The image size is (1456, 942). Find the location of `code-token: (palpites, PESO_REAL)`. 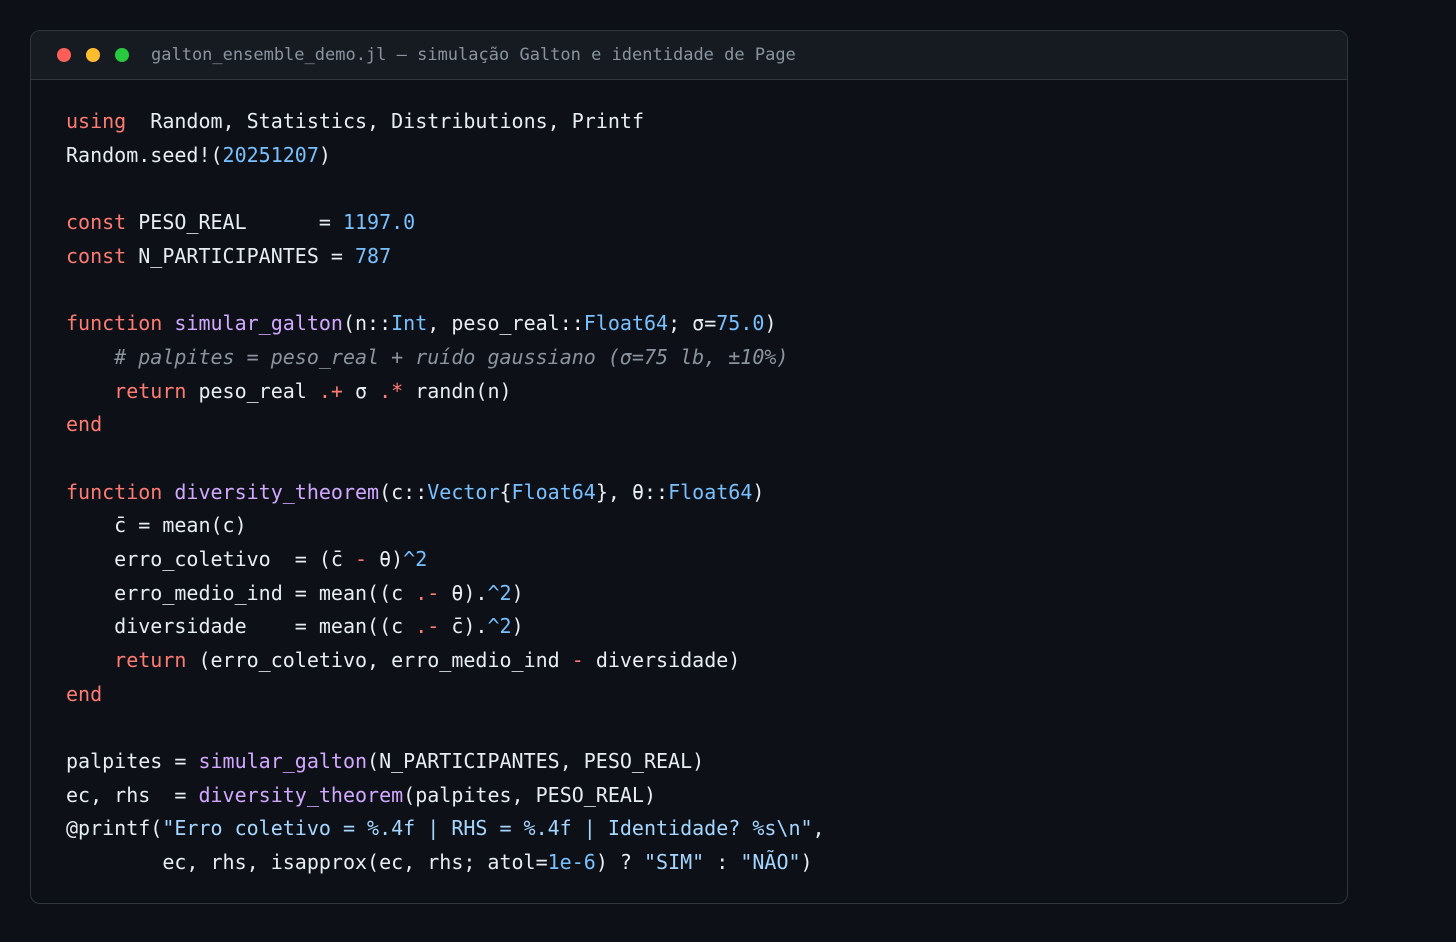

code-token: (palpites, PESO_REAL) is located at coordinates (530, 794).